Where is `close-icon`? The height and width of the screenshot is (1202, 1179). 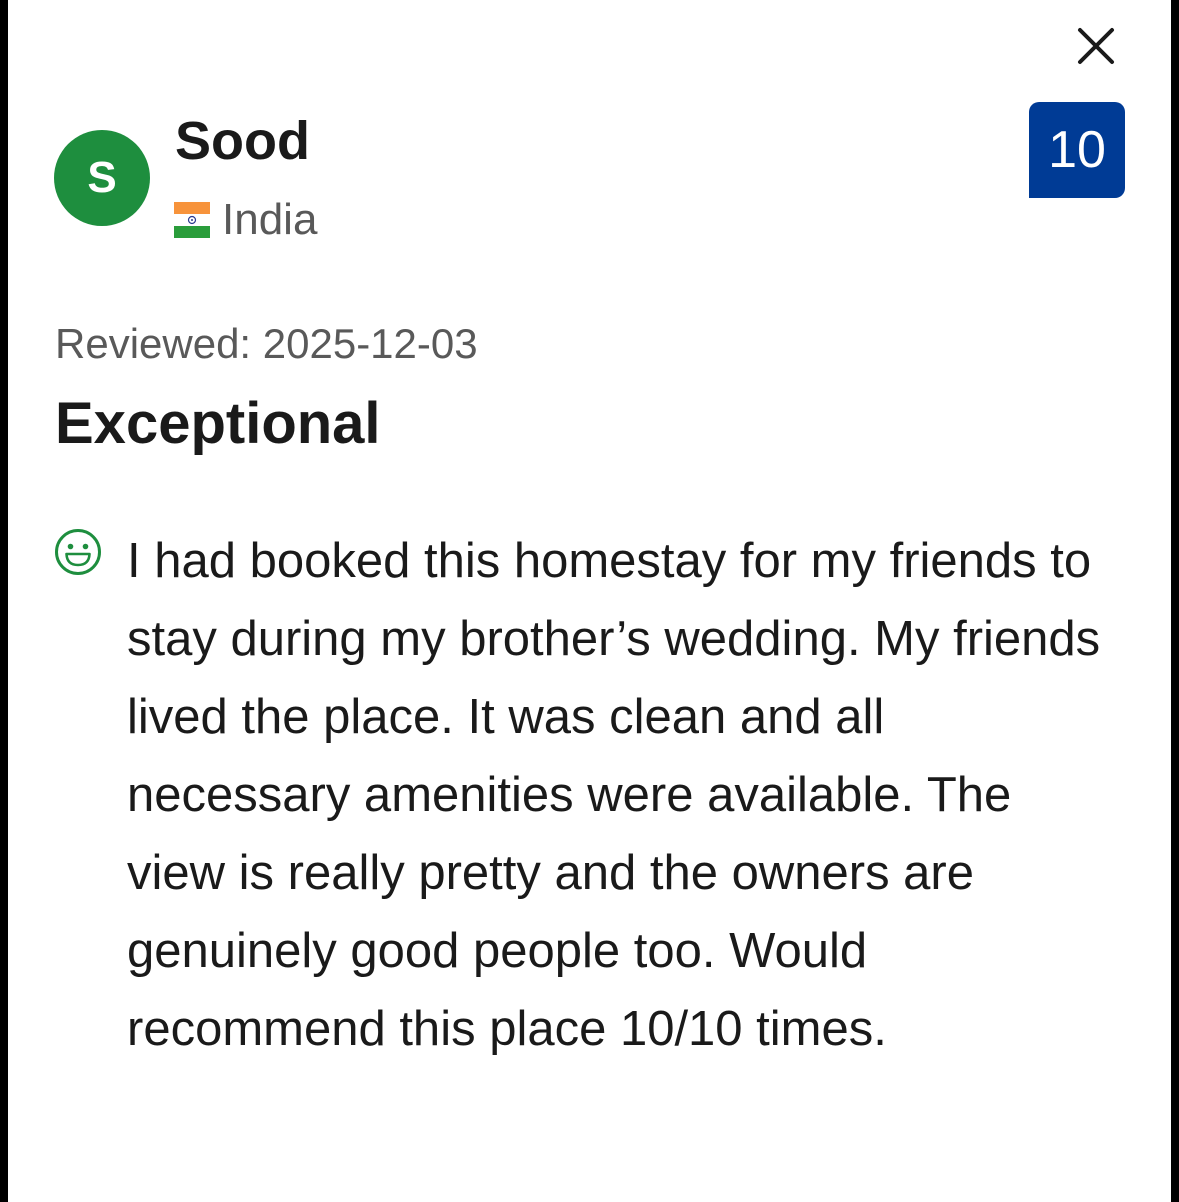 close-icon is located at coordinates (1096, 46).